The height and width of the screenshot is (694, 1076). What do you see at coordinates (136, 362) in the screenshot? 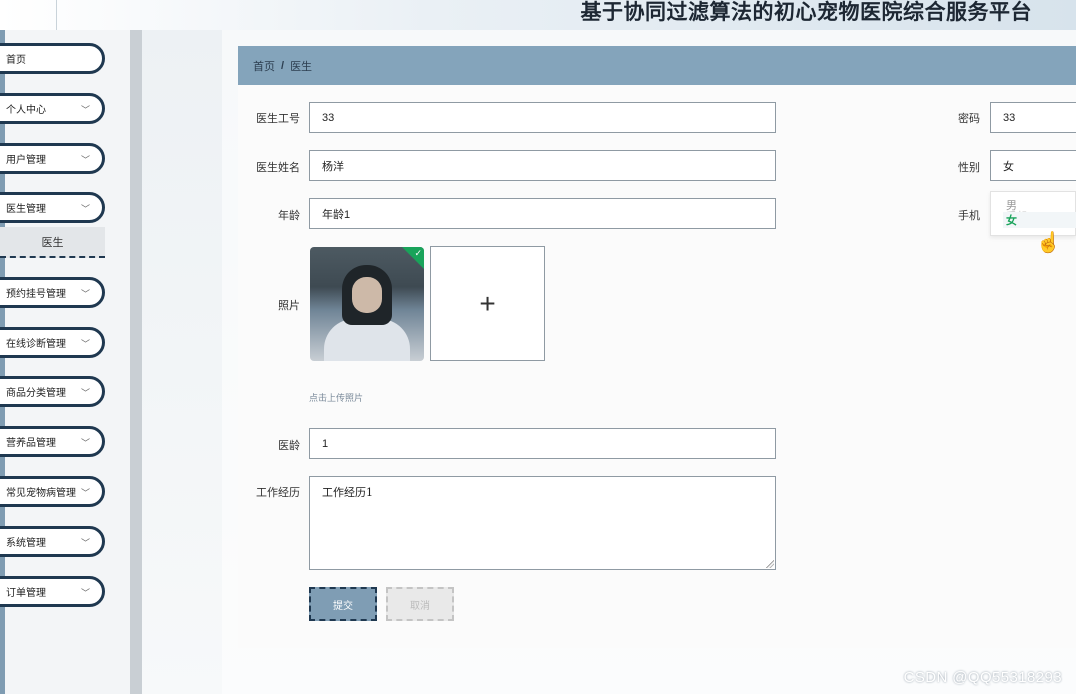
I see `sidebar-scroll-rail` at bounding box center [136, 362].